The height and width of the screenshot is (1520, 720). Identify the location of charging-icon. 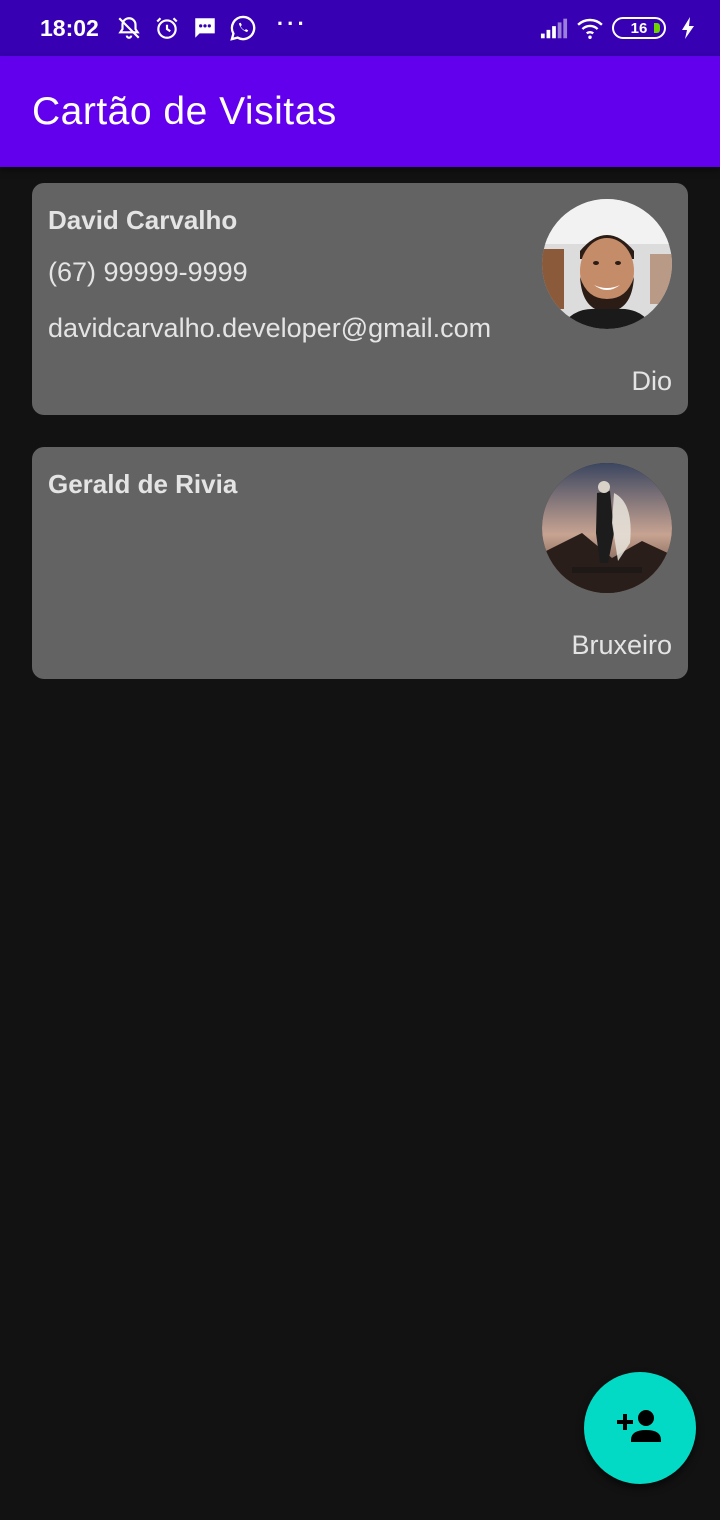
(688, 28).